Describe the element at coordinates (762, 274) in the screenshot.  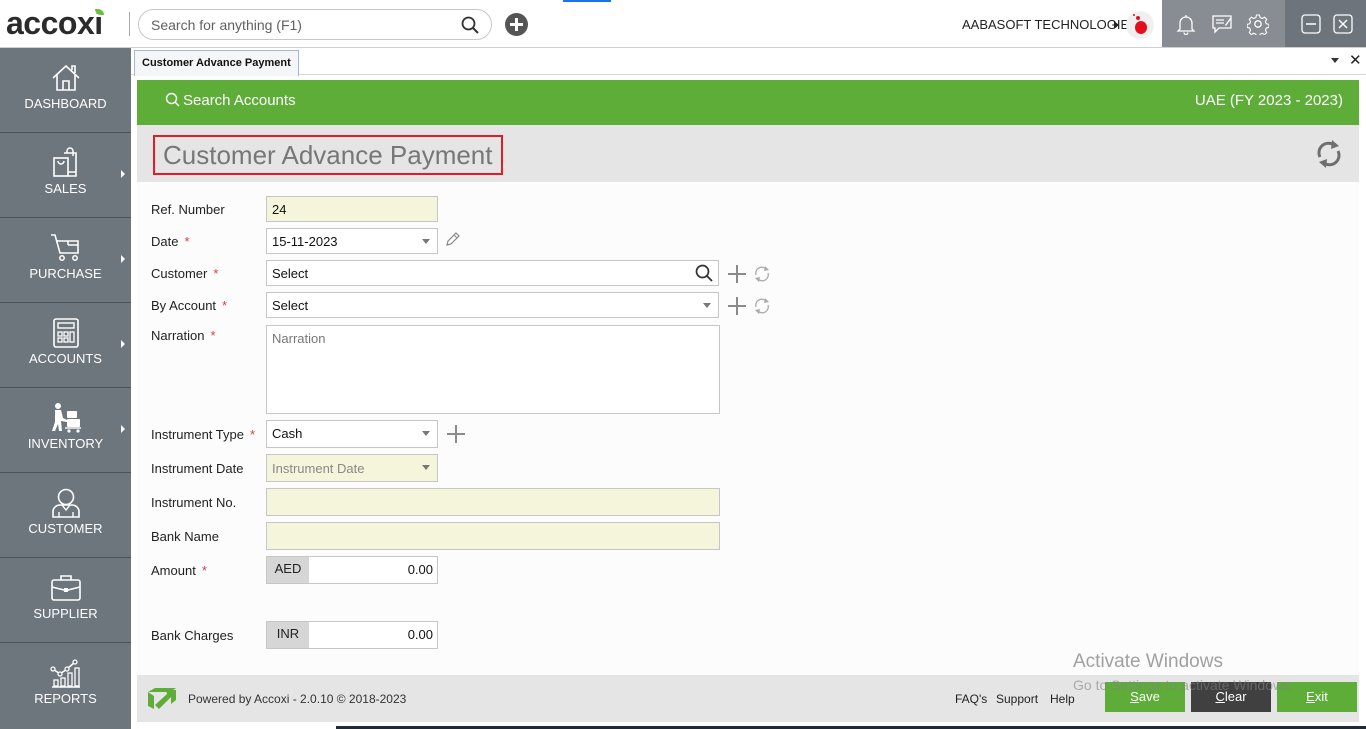
I see `refresh-customer-icon` at that location.